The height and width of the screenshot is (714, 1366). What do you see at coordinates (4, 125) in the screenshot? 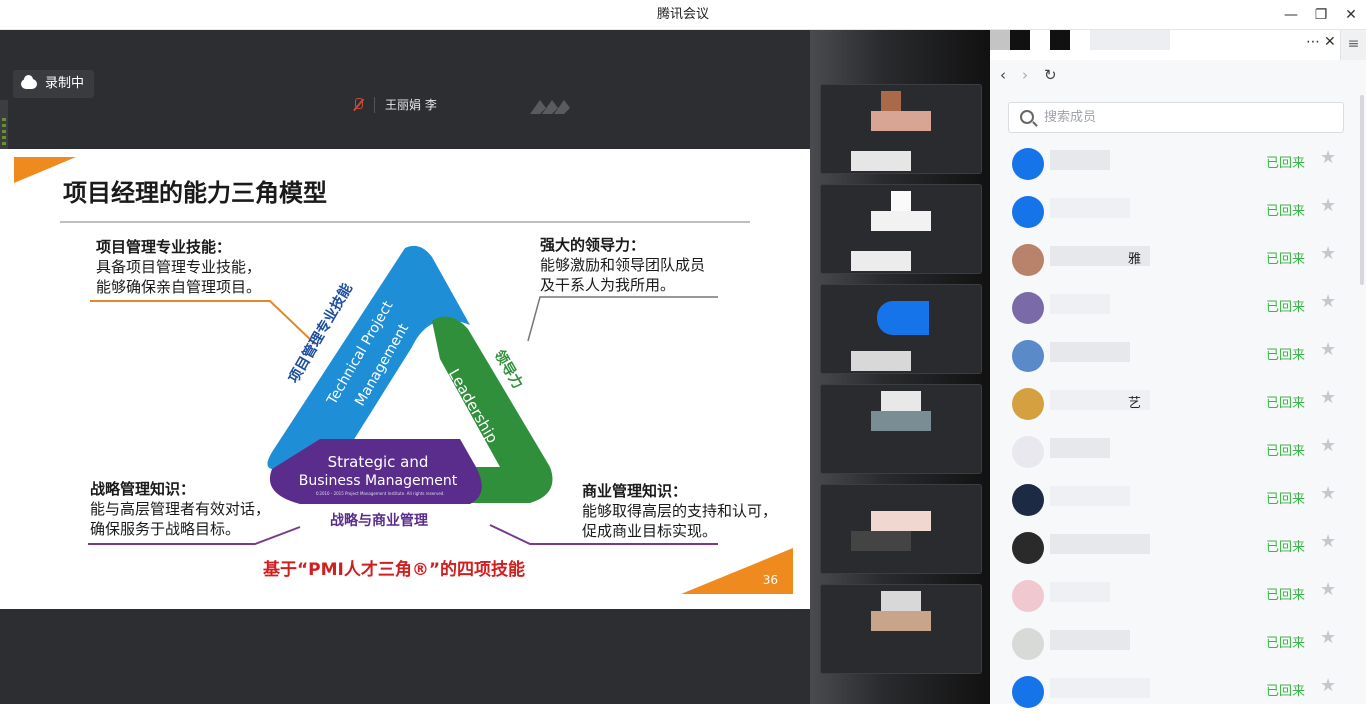
I see `audio-level-meter` at bounding box center [4, 125].